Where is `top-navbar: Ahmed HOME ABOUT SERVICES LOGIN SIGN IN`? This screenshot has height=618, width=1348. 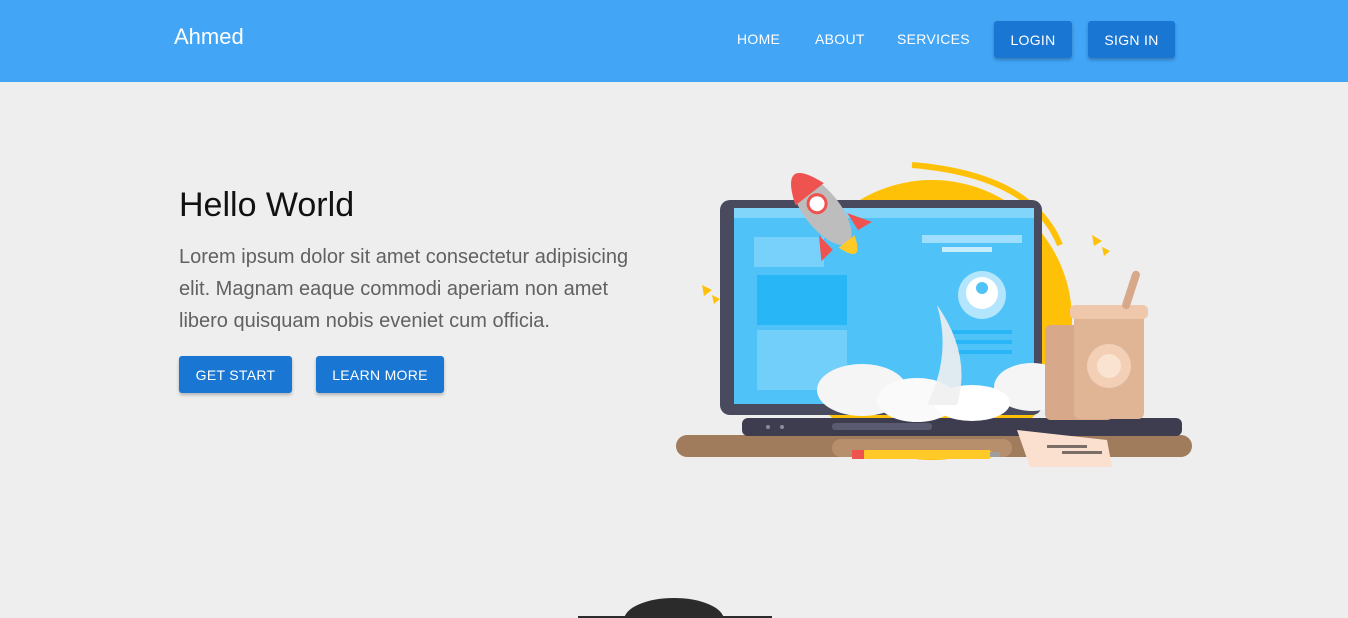 top-navbar: Ahmed HOME ABOUT SERVICES LOGIN SIGN IN is located at coordinates (674, 41).